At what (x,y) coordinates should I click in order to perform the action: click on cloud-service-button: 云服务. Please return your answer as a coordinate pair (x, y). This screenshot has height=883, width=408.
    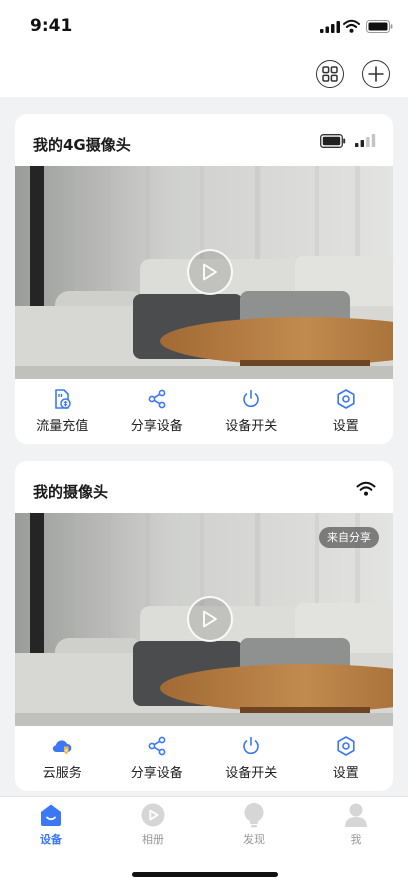
    Looking at the image, I should click on (62, 758).